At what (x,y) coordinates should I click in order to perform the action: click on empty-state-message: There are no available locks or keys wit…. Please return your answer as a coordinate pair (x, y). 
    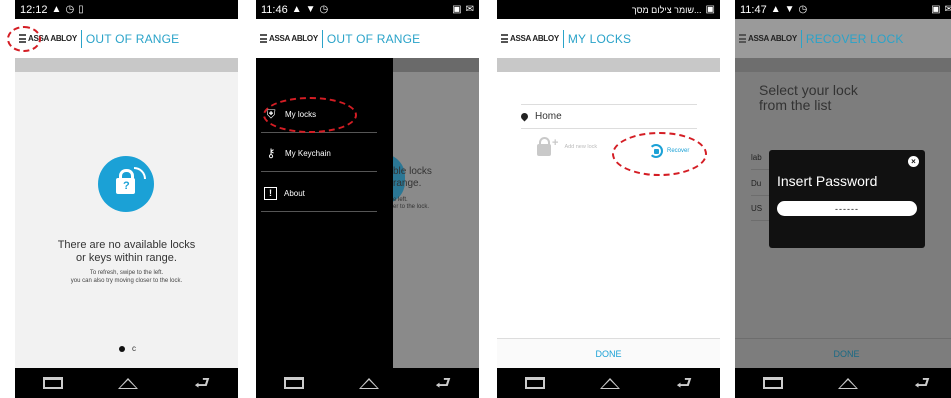
    Looking at the image, I should click on (126, 251).